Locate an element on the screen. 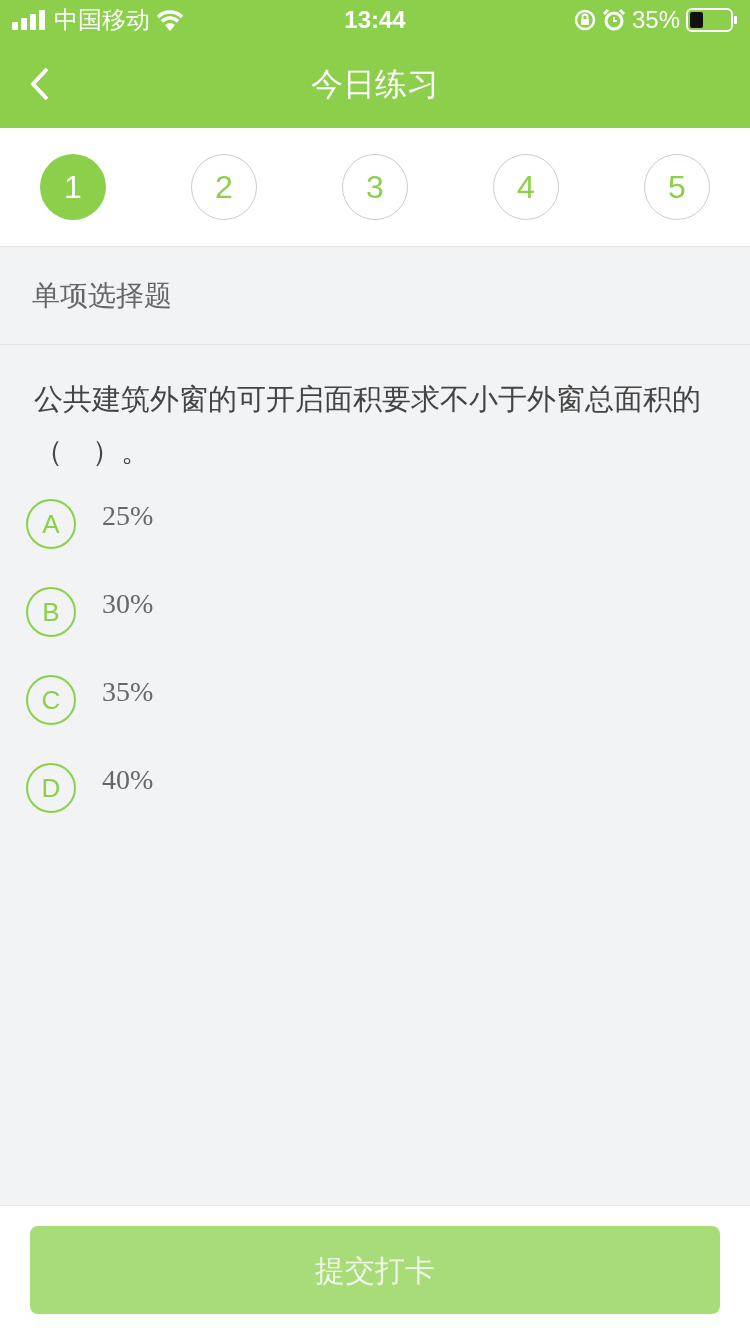  option-text: 40% is located at coordinates (128, 780).